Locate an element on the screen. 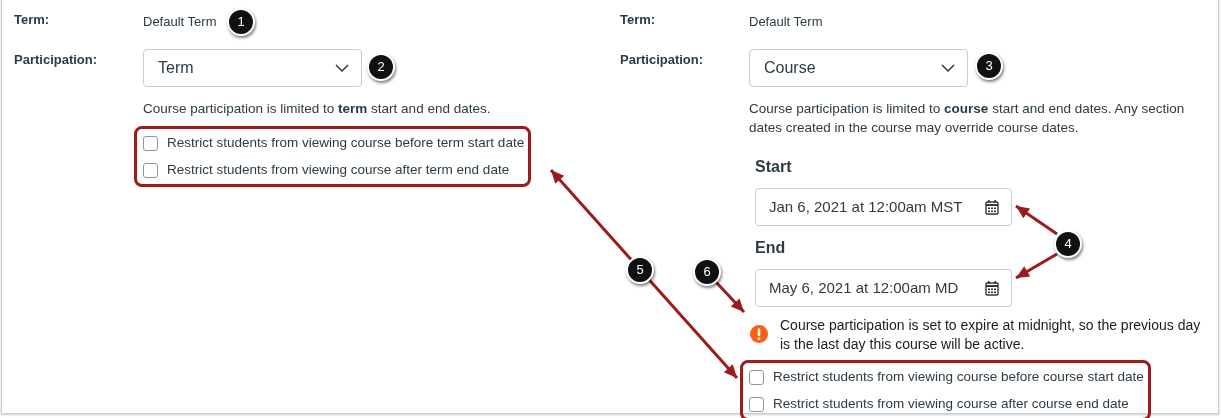 The image size is (1221, 418). participation-description: Course participation is limited to term start and end dates. is located at coordinates (317, 109).